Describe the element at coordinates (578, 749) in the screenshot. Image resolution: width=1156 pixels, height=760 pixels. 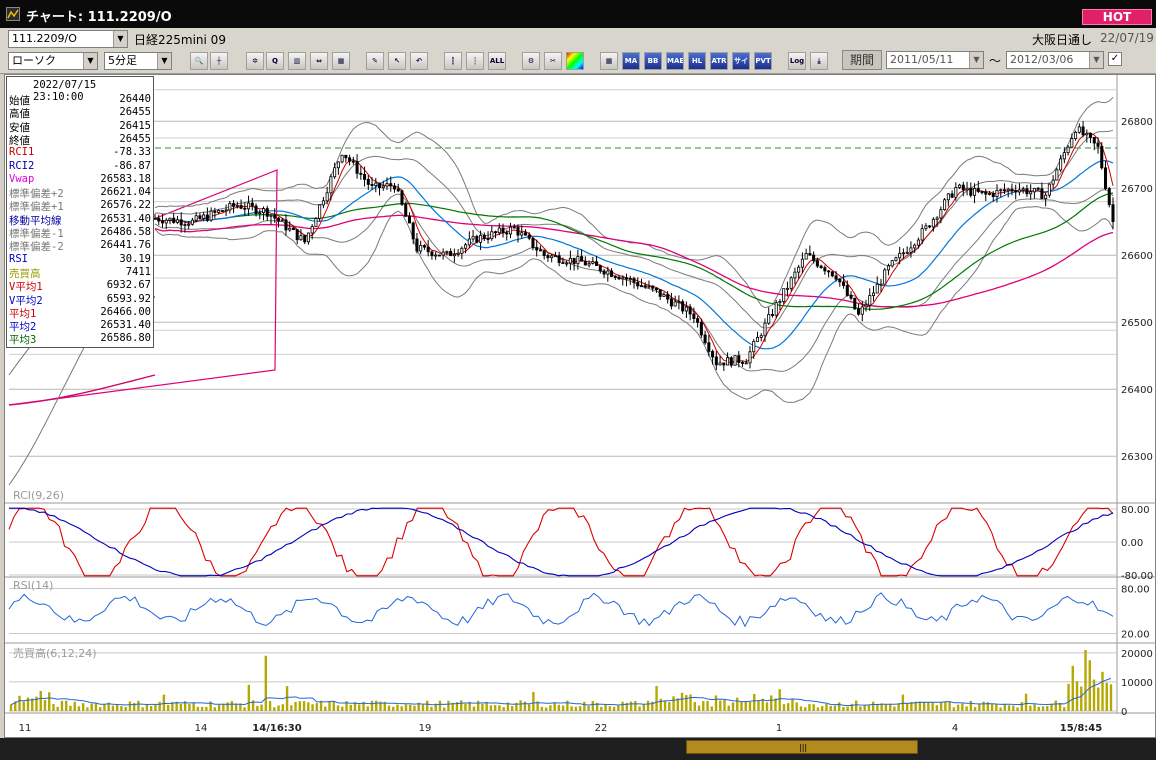
I see `chart-scrollbar: |||` at that location.